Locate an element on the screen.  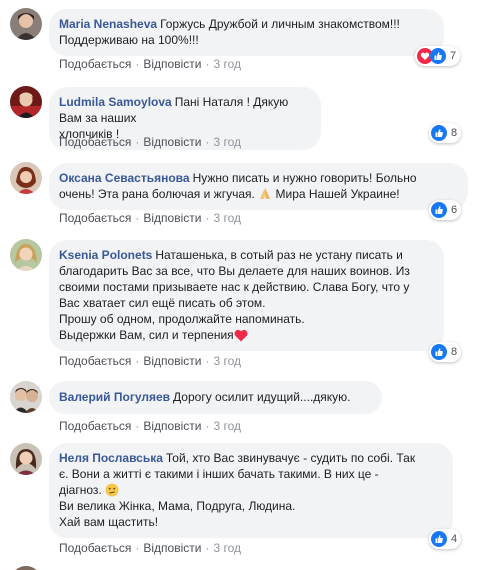
comment-author: Ksenia Polonets is located at coordinates (105, 255).